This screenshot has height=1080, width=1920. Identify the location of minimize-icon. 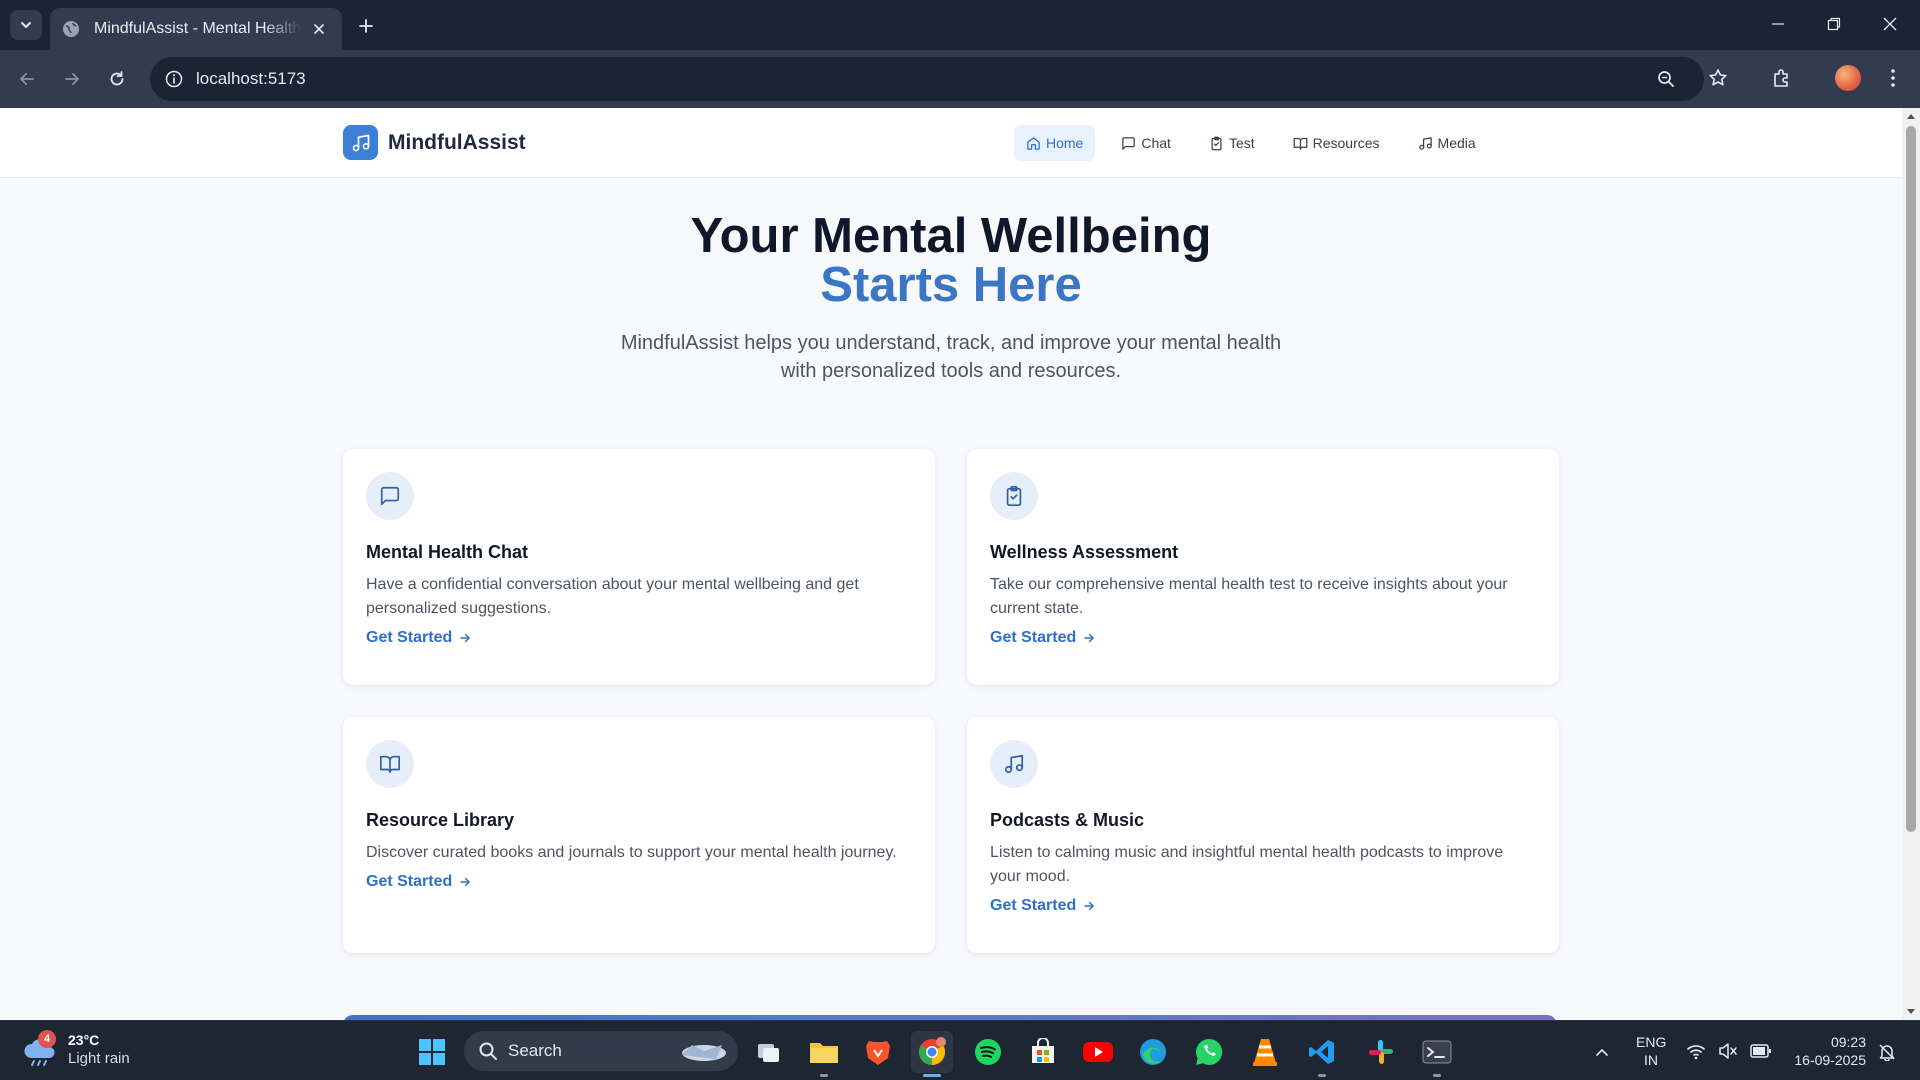
(1778, 24).